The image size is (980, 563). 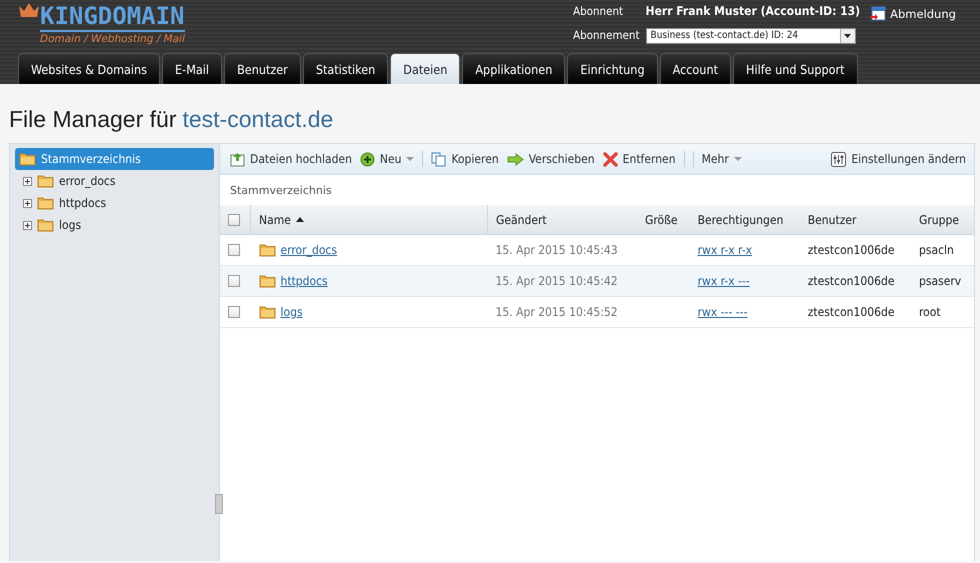 What do you see at coordinates (725, 250) in the screenshot?
I see `permissions-link: rwx r-x r-x` at bounding box center [725, 250].